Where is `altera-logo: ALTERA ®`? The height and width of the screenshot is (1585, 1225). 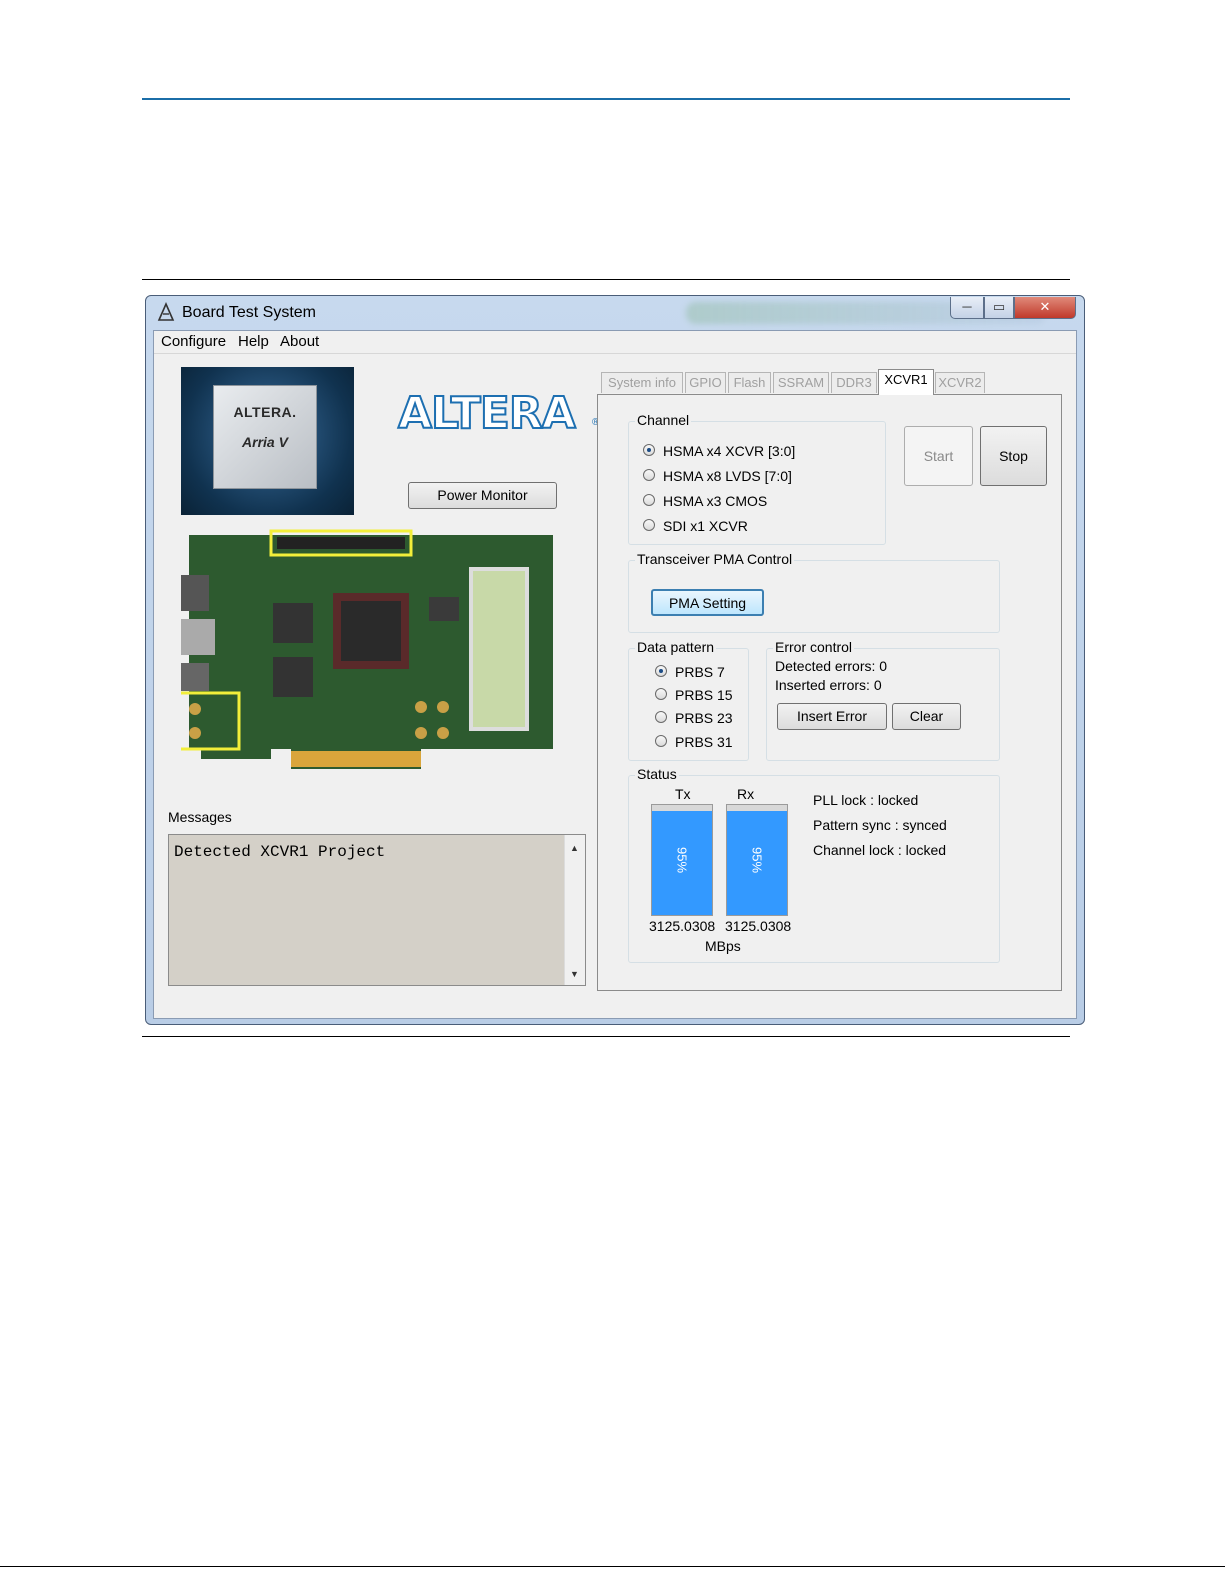
altera-logo: ALTERA ® is located at coordinates (498, 414).